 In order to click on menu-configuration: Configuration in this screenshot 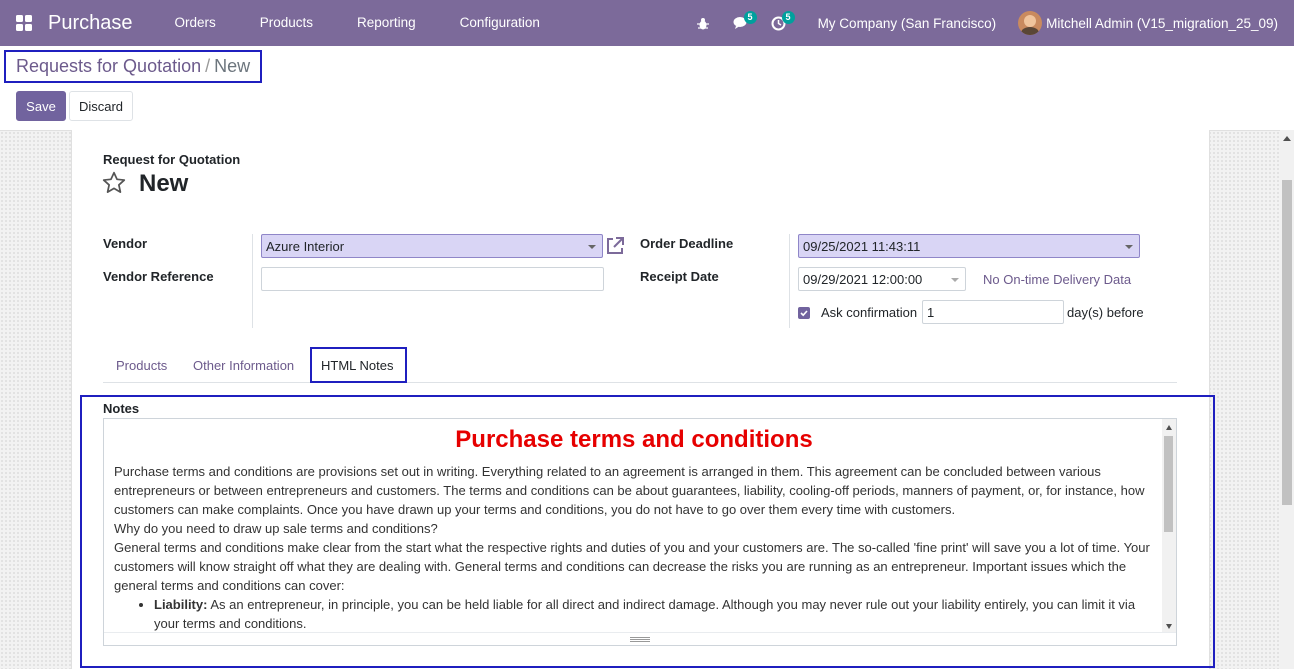, I will do `click(500, 23)`.